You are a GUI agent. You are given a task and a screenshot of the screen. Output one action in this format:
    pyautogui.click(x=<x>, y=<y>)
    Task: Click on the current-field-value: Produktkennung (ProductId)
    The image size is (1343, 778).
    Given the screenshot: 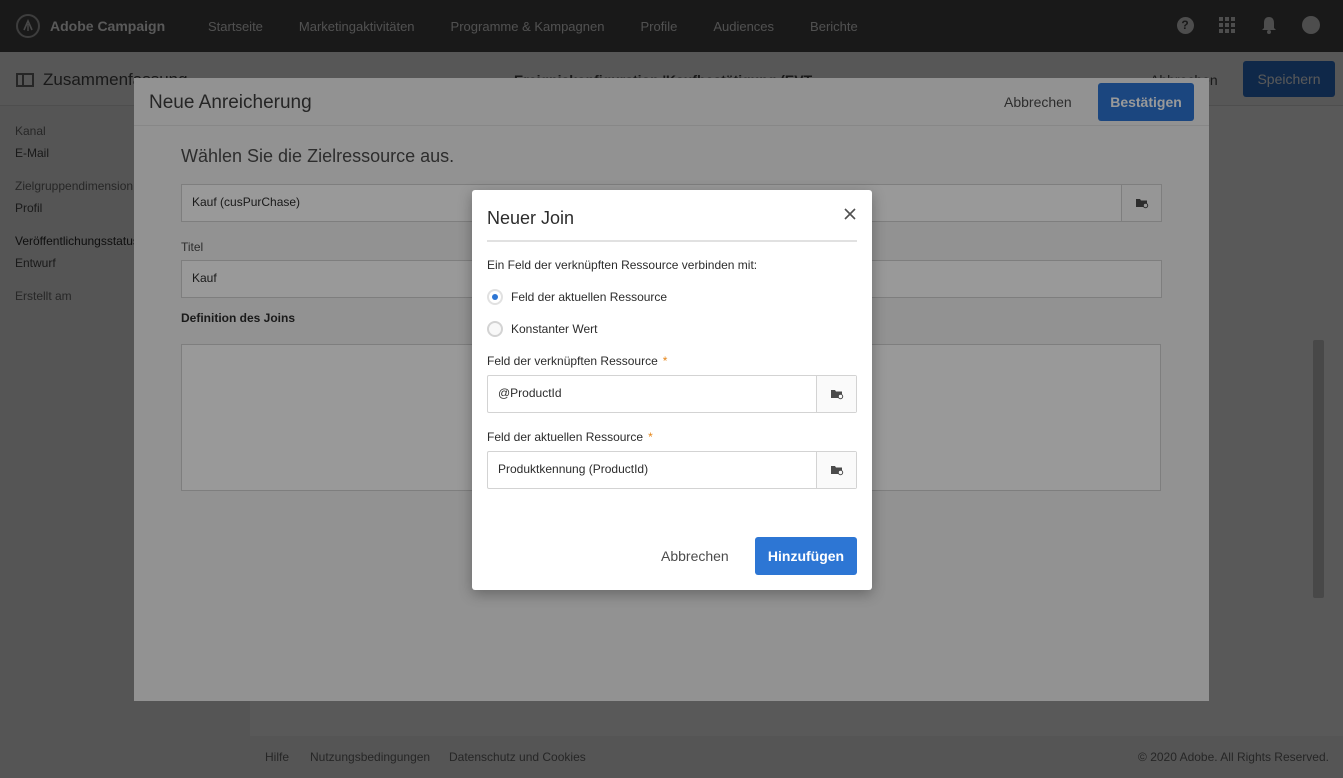 What is the action you would take?
    pyautogui.click(x=573, y=469)
    